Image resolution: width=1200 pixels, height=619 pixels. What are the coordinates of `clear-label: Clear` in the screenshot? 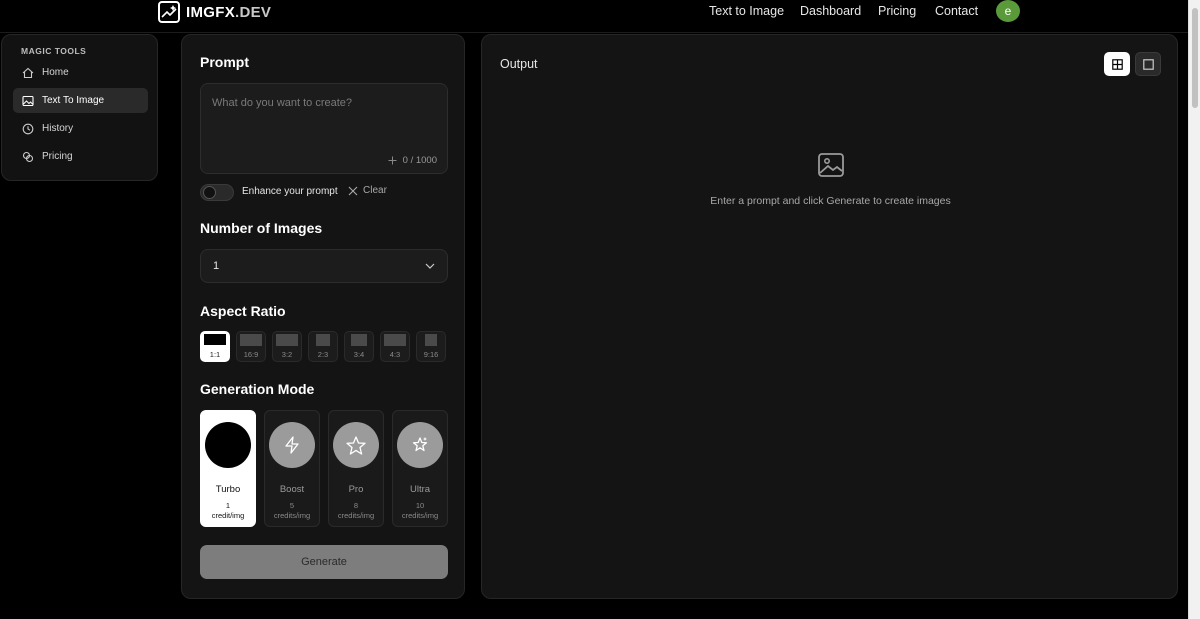 It's located at (375, 190).